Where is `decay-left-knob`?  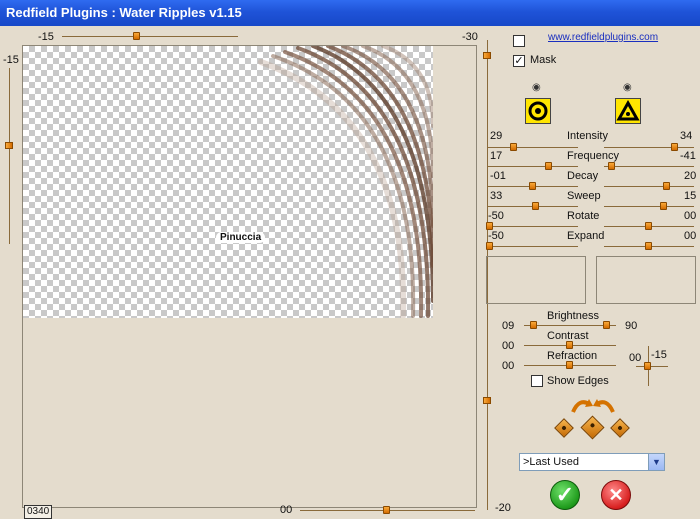 decay-left-knob is located at coordinates (532, 186).